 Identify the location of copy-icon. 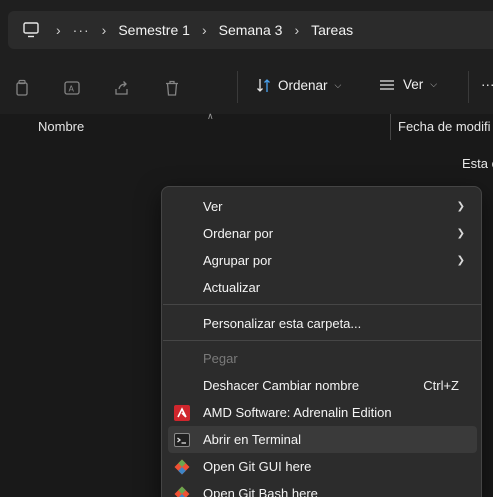
(22, 88).